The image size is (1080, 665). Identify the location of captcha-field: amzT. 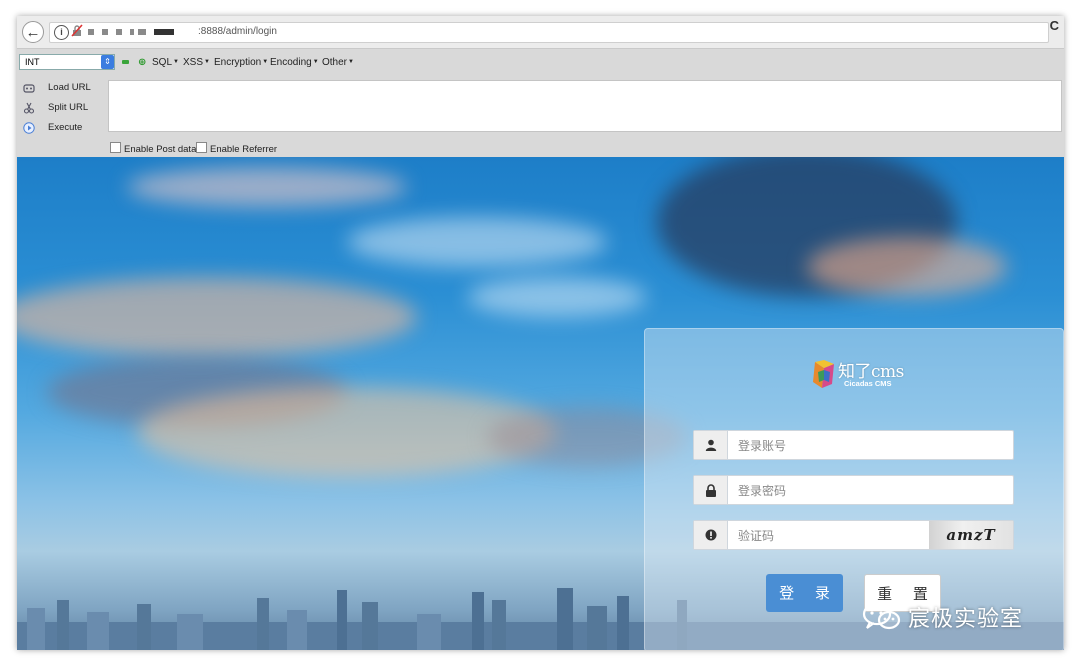
(853, 535).